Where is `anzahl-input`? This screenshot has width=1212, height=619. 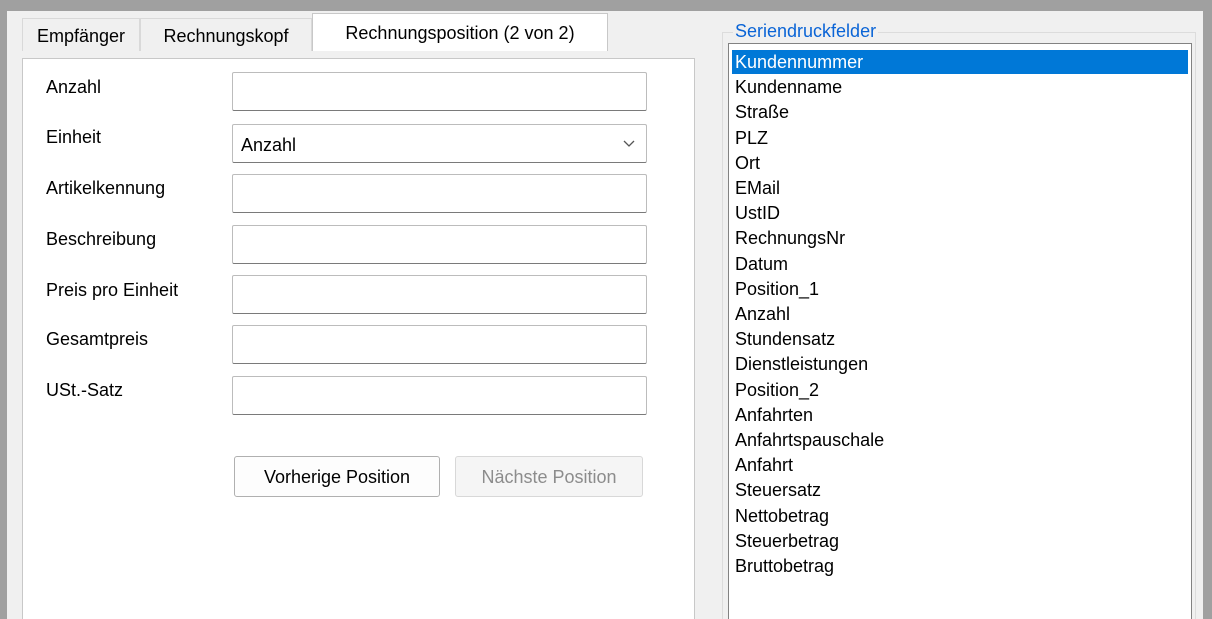 anzahl-input is located at coordinates (439, 91).